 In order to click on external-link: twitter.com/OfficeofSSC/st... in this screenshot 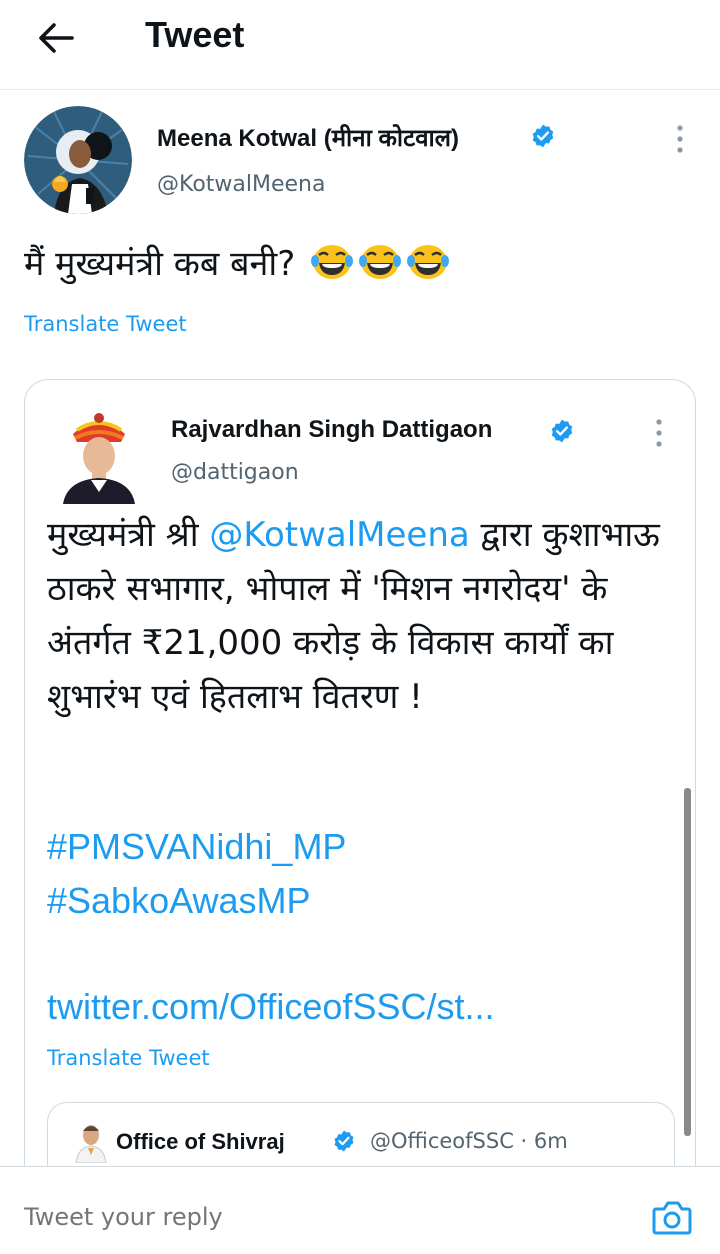, I will do `click(270, 1007)`.